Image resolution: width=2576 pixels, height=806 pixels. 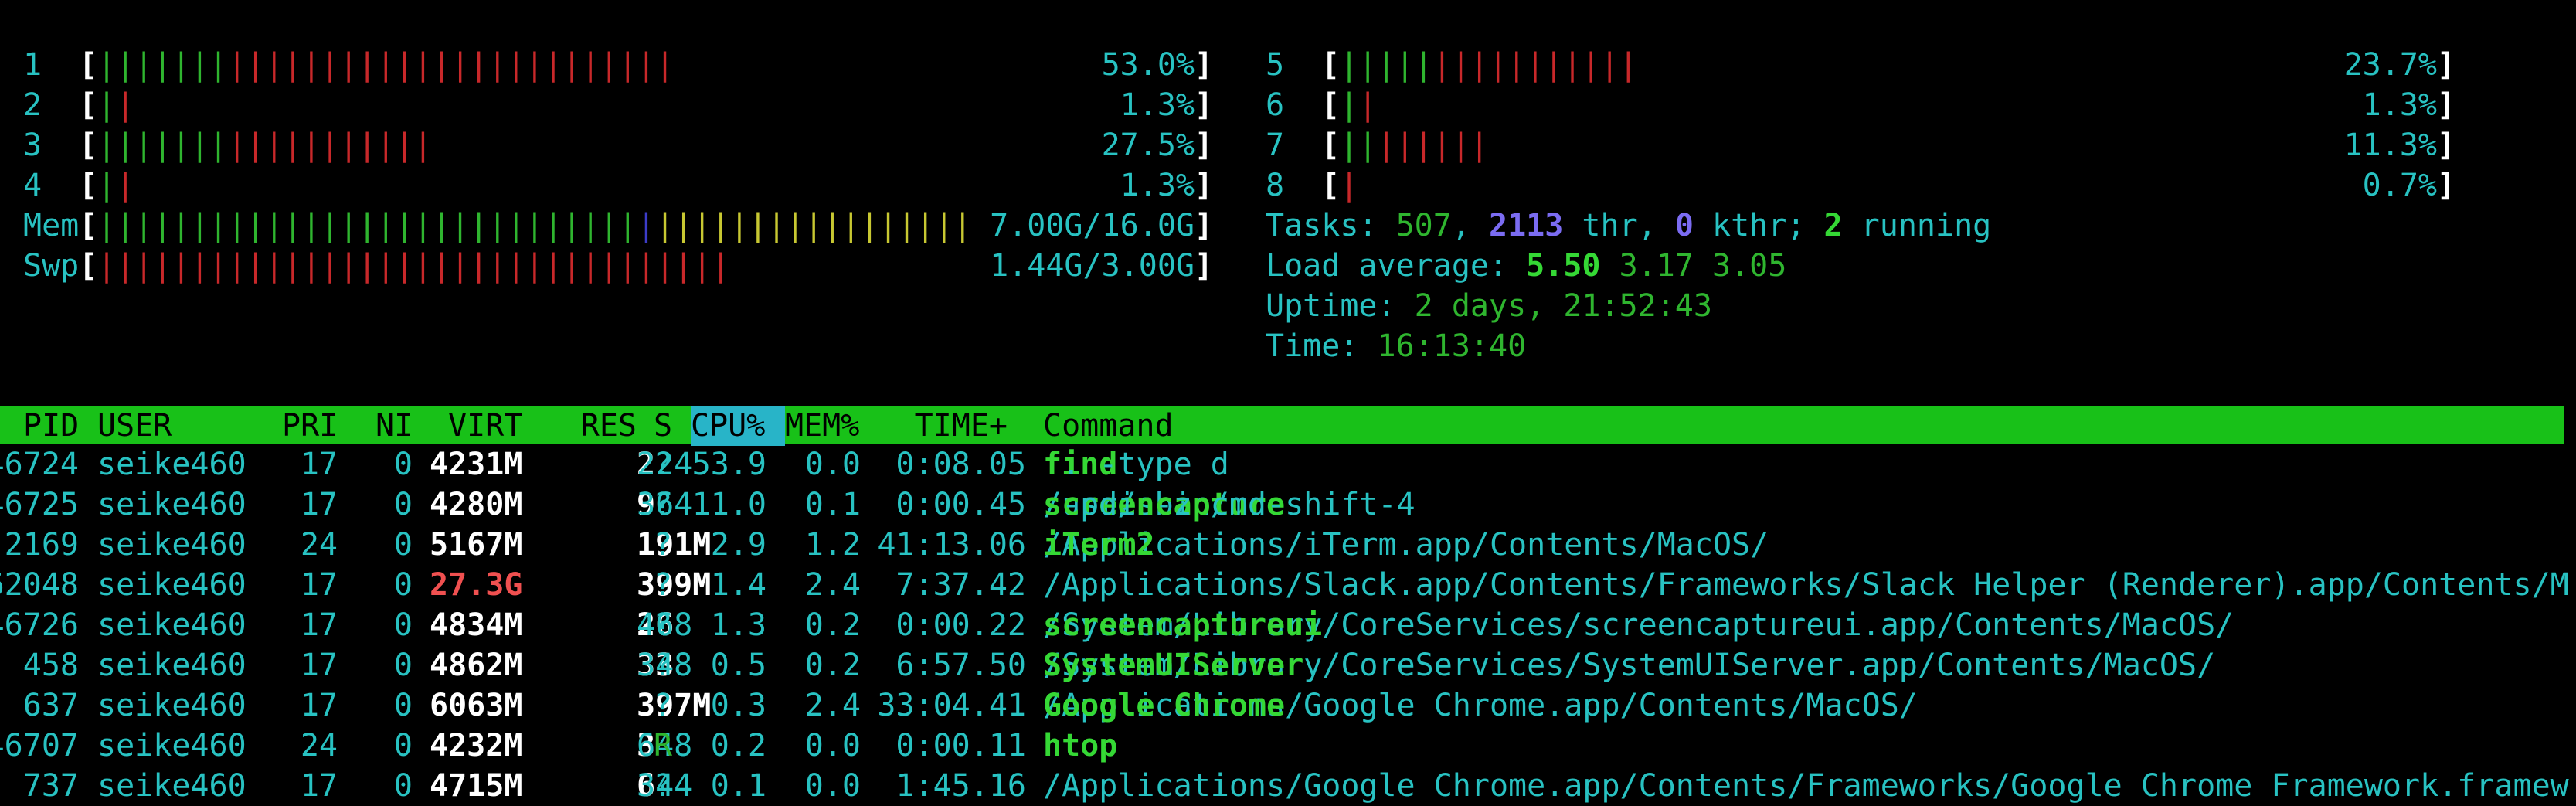 I want to click on virt-cell: 4280M, so click(x=476, y=504).